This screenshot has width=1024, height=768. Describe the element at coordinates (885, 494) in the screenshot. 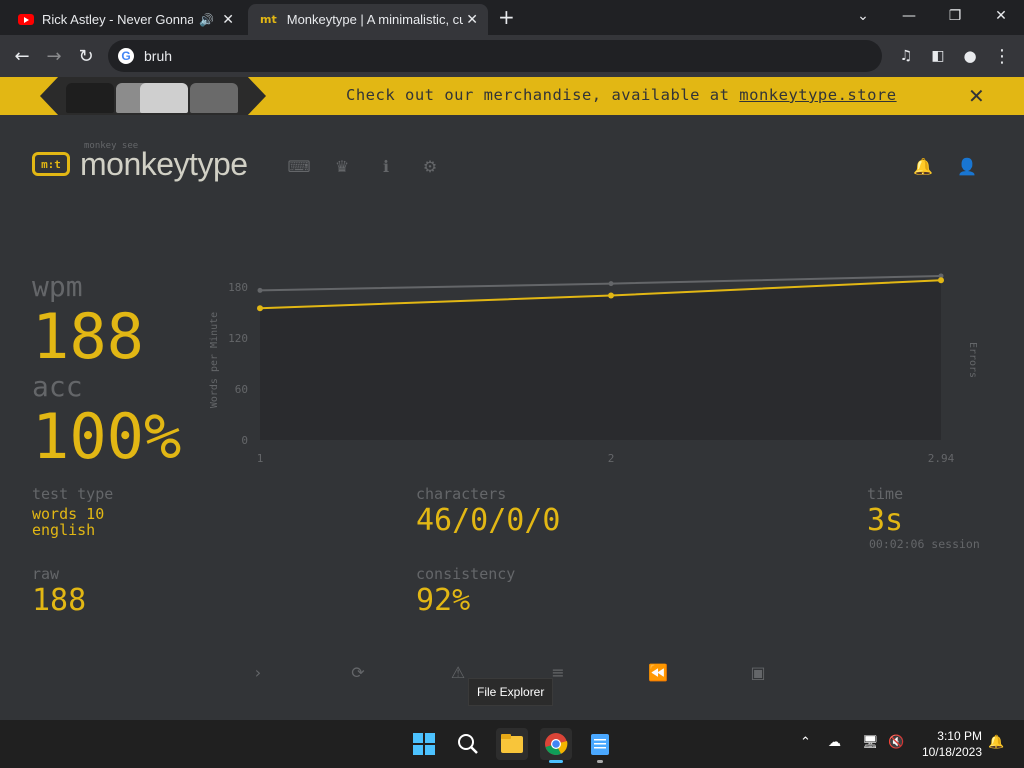

I see `time-label: time` at that location.